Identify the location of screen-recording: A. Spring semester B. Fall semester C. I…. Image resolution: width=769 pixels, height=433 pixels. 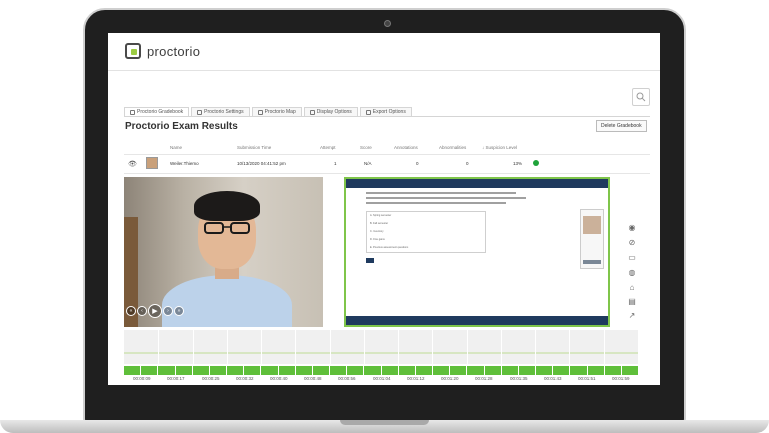
(477, 252).